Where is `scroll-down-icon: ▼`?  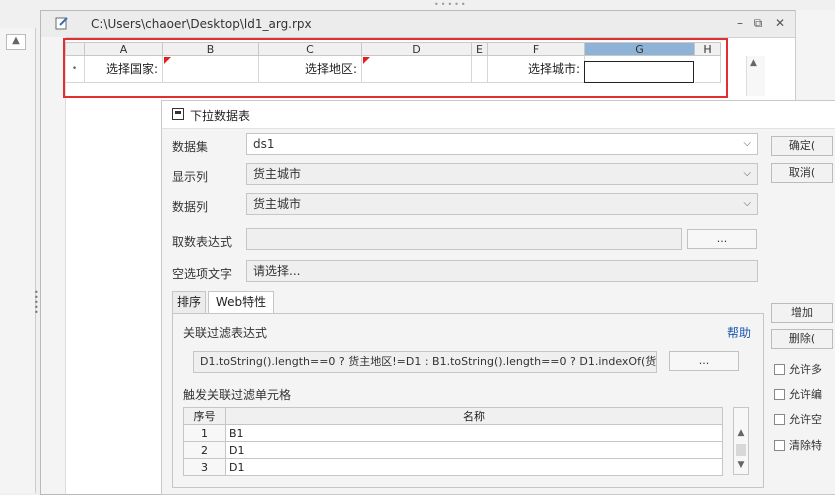
scroll-down-icon: ▼ is located at coordinates (741, 465).